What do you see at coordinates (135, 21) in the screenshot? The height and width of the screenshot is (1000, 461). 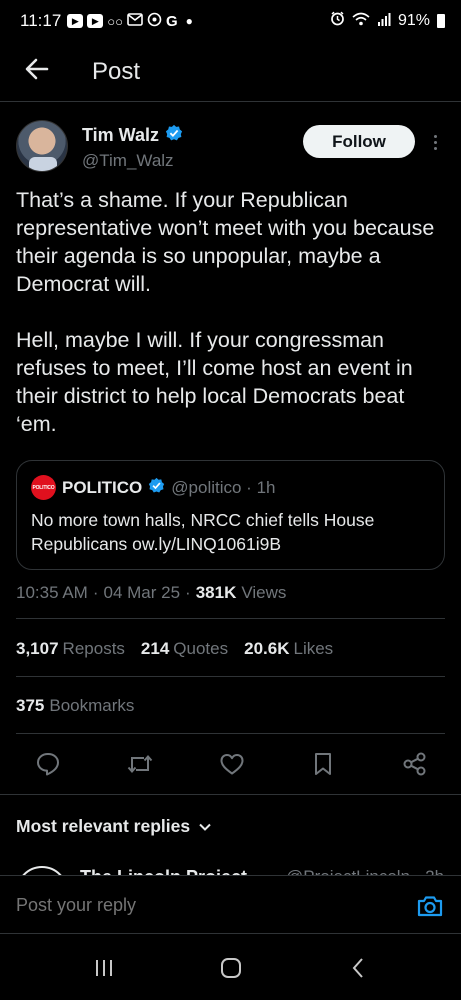 I see `gmail-icon` at bounding box center [135, 21].